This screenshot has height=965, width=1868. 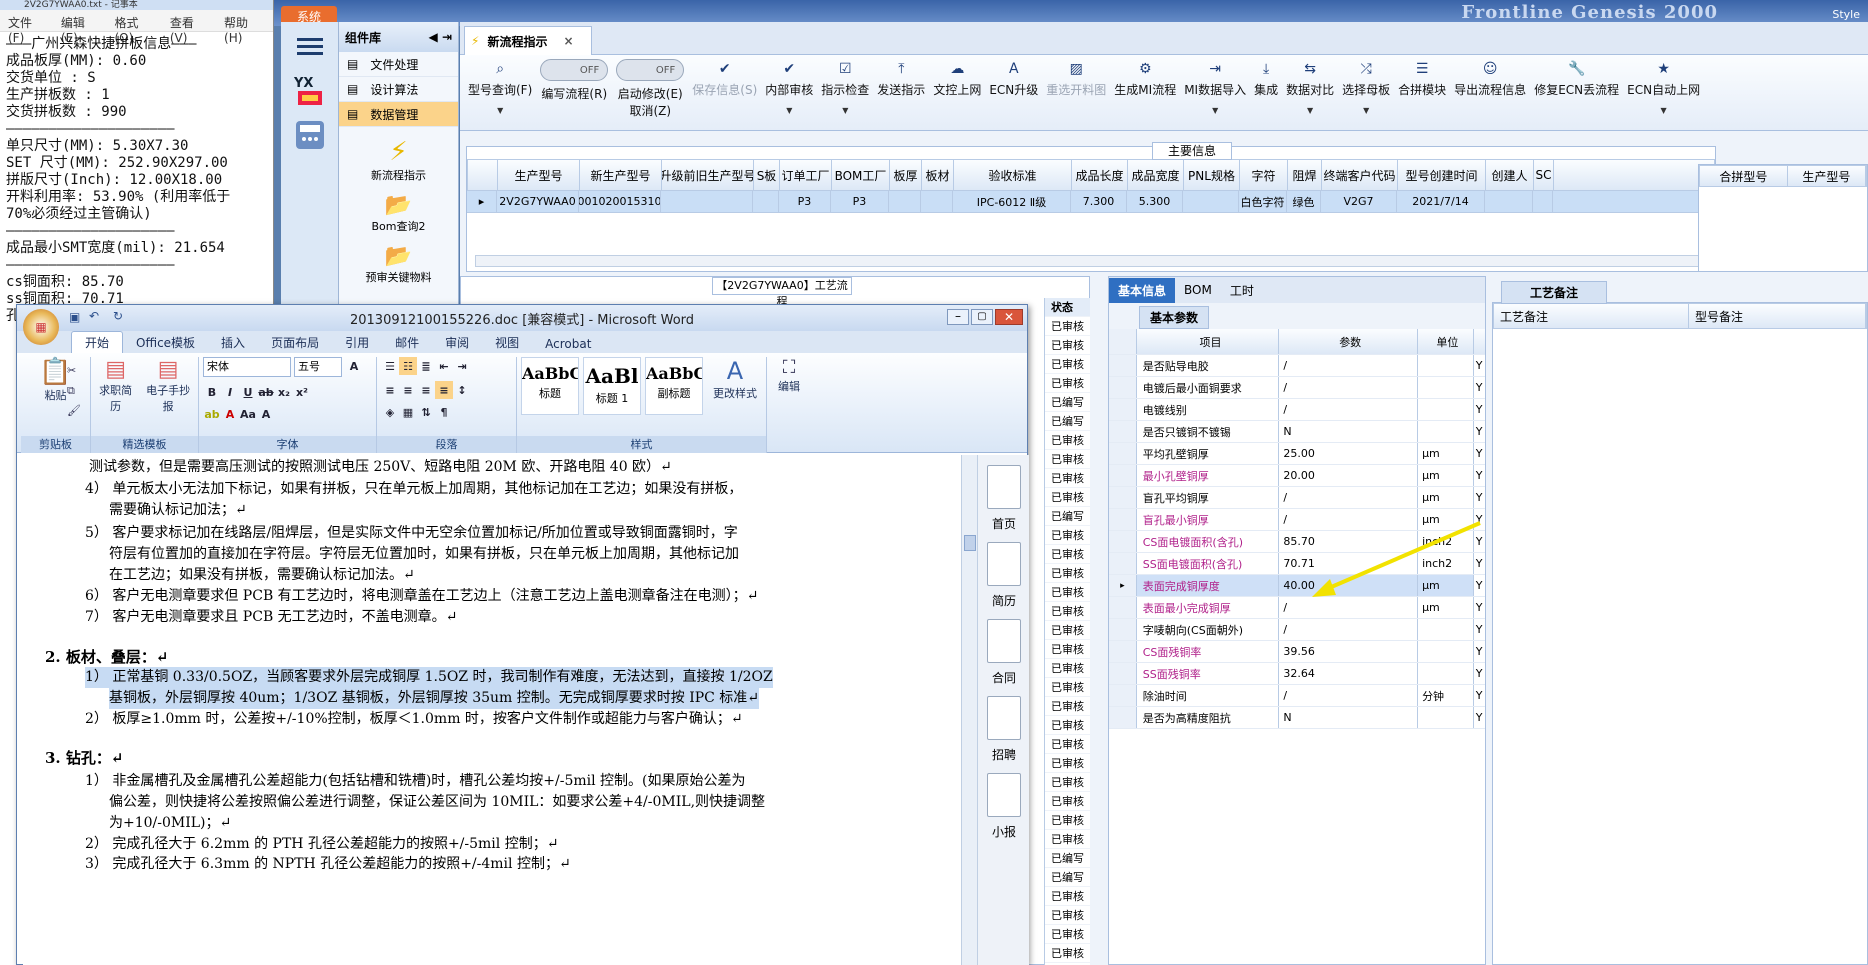 I want to click on shading-icon: ◈, so click(x=390, y=412).